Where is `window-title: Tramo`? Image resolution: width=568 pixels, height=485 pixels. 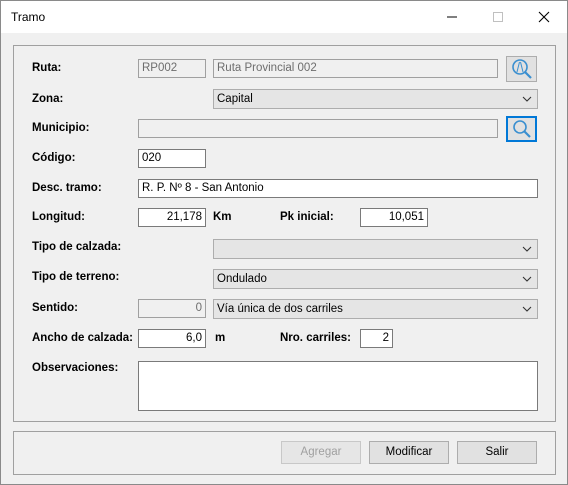 window-title: Tramo is located at coordinates (28, 17).